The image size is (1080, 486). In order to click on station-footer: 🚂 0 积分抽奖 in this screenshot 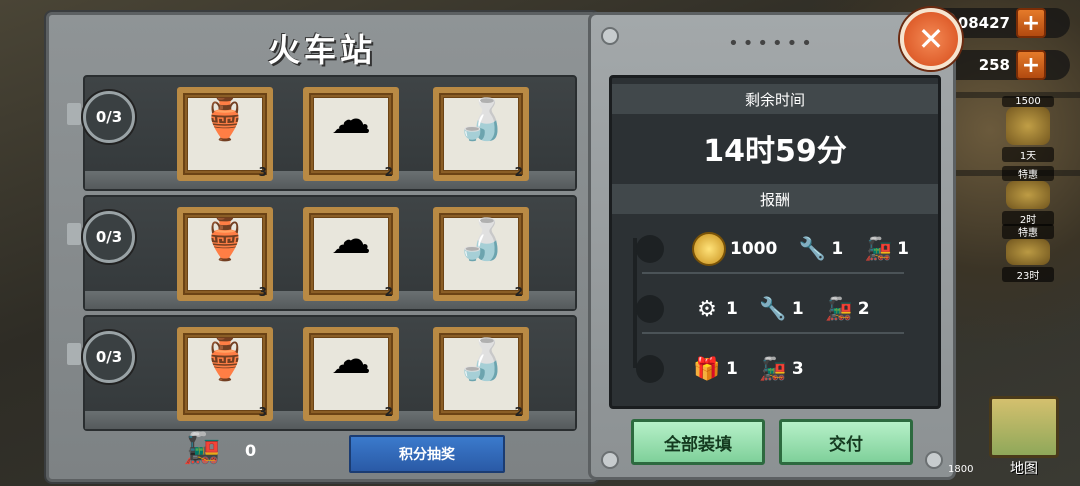, I will do `click(322, 452)`.